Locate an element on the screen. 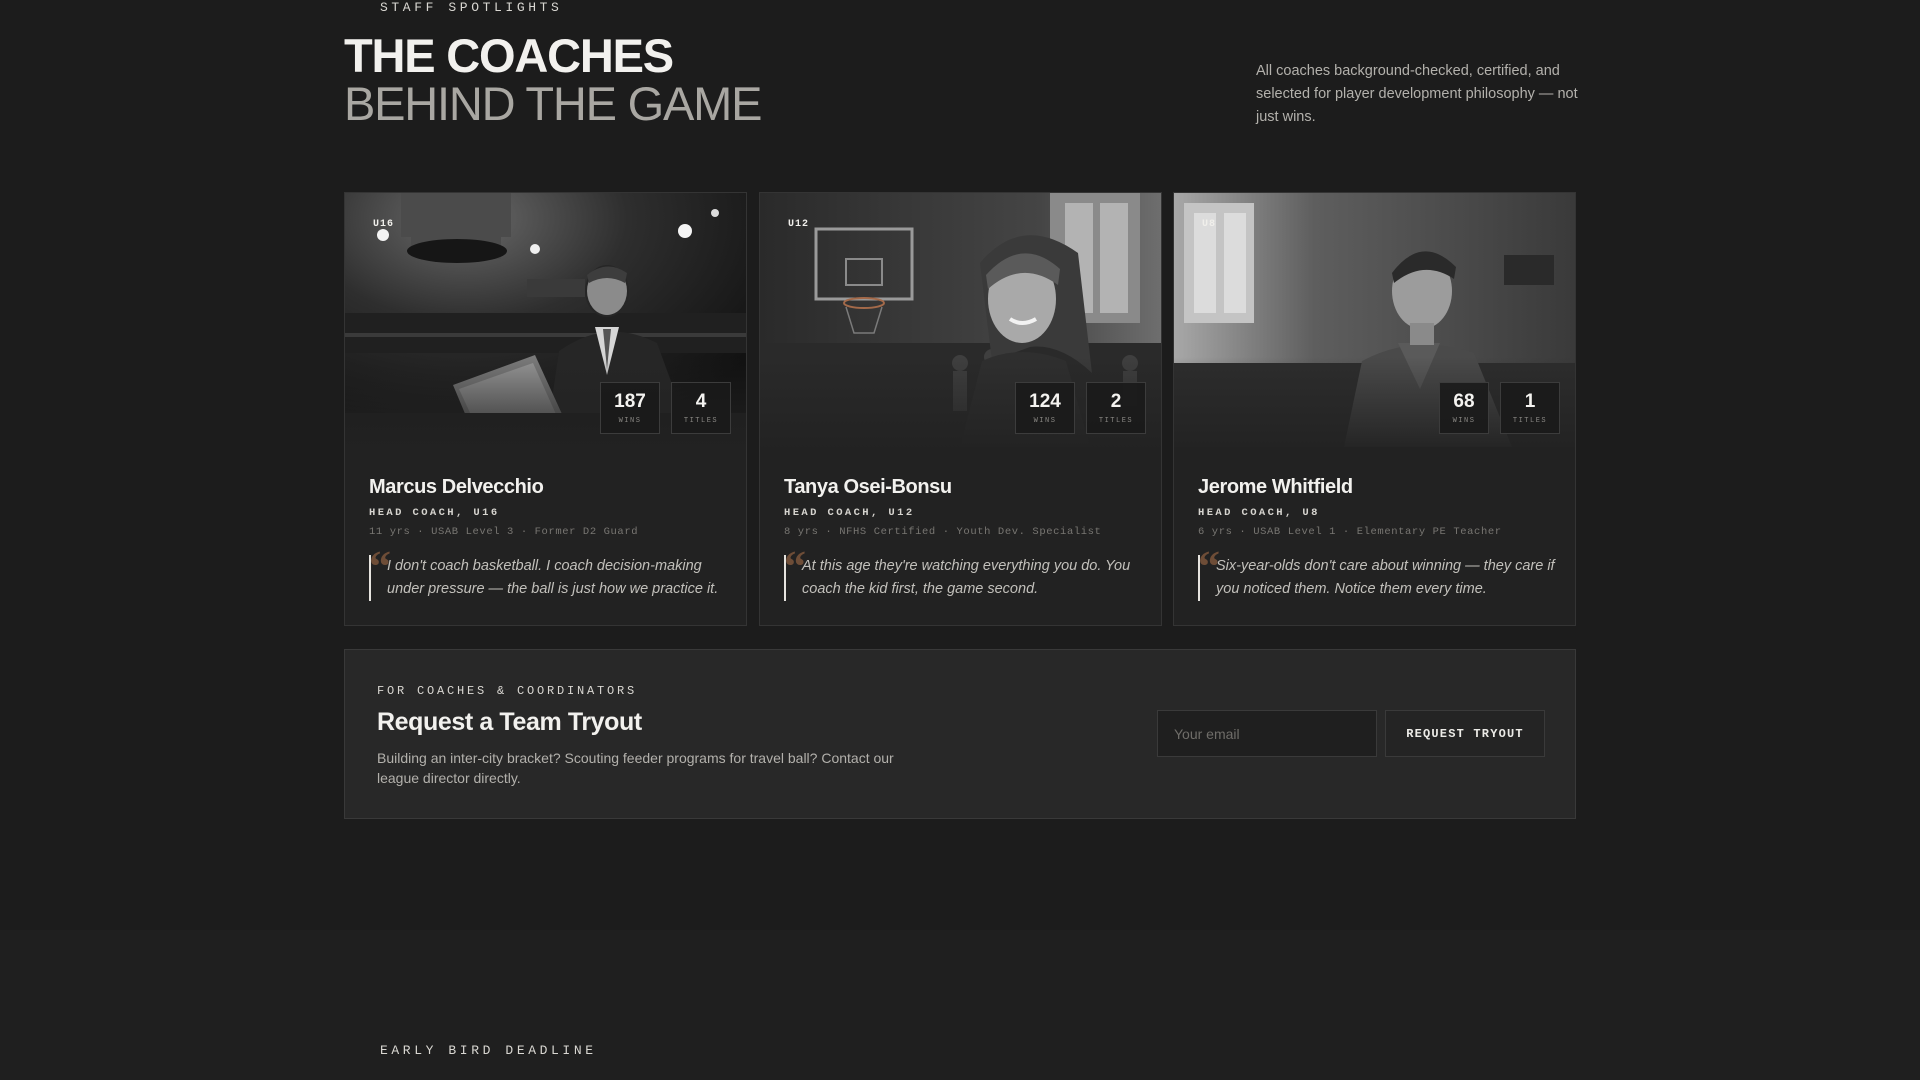 This screenshot has height=1080, width=1920. coach-meta: 11 yrs · USAB Level 3 · Former D2 Guard is located at coordinates (504, 532).